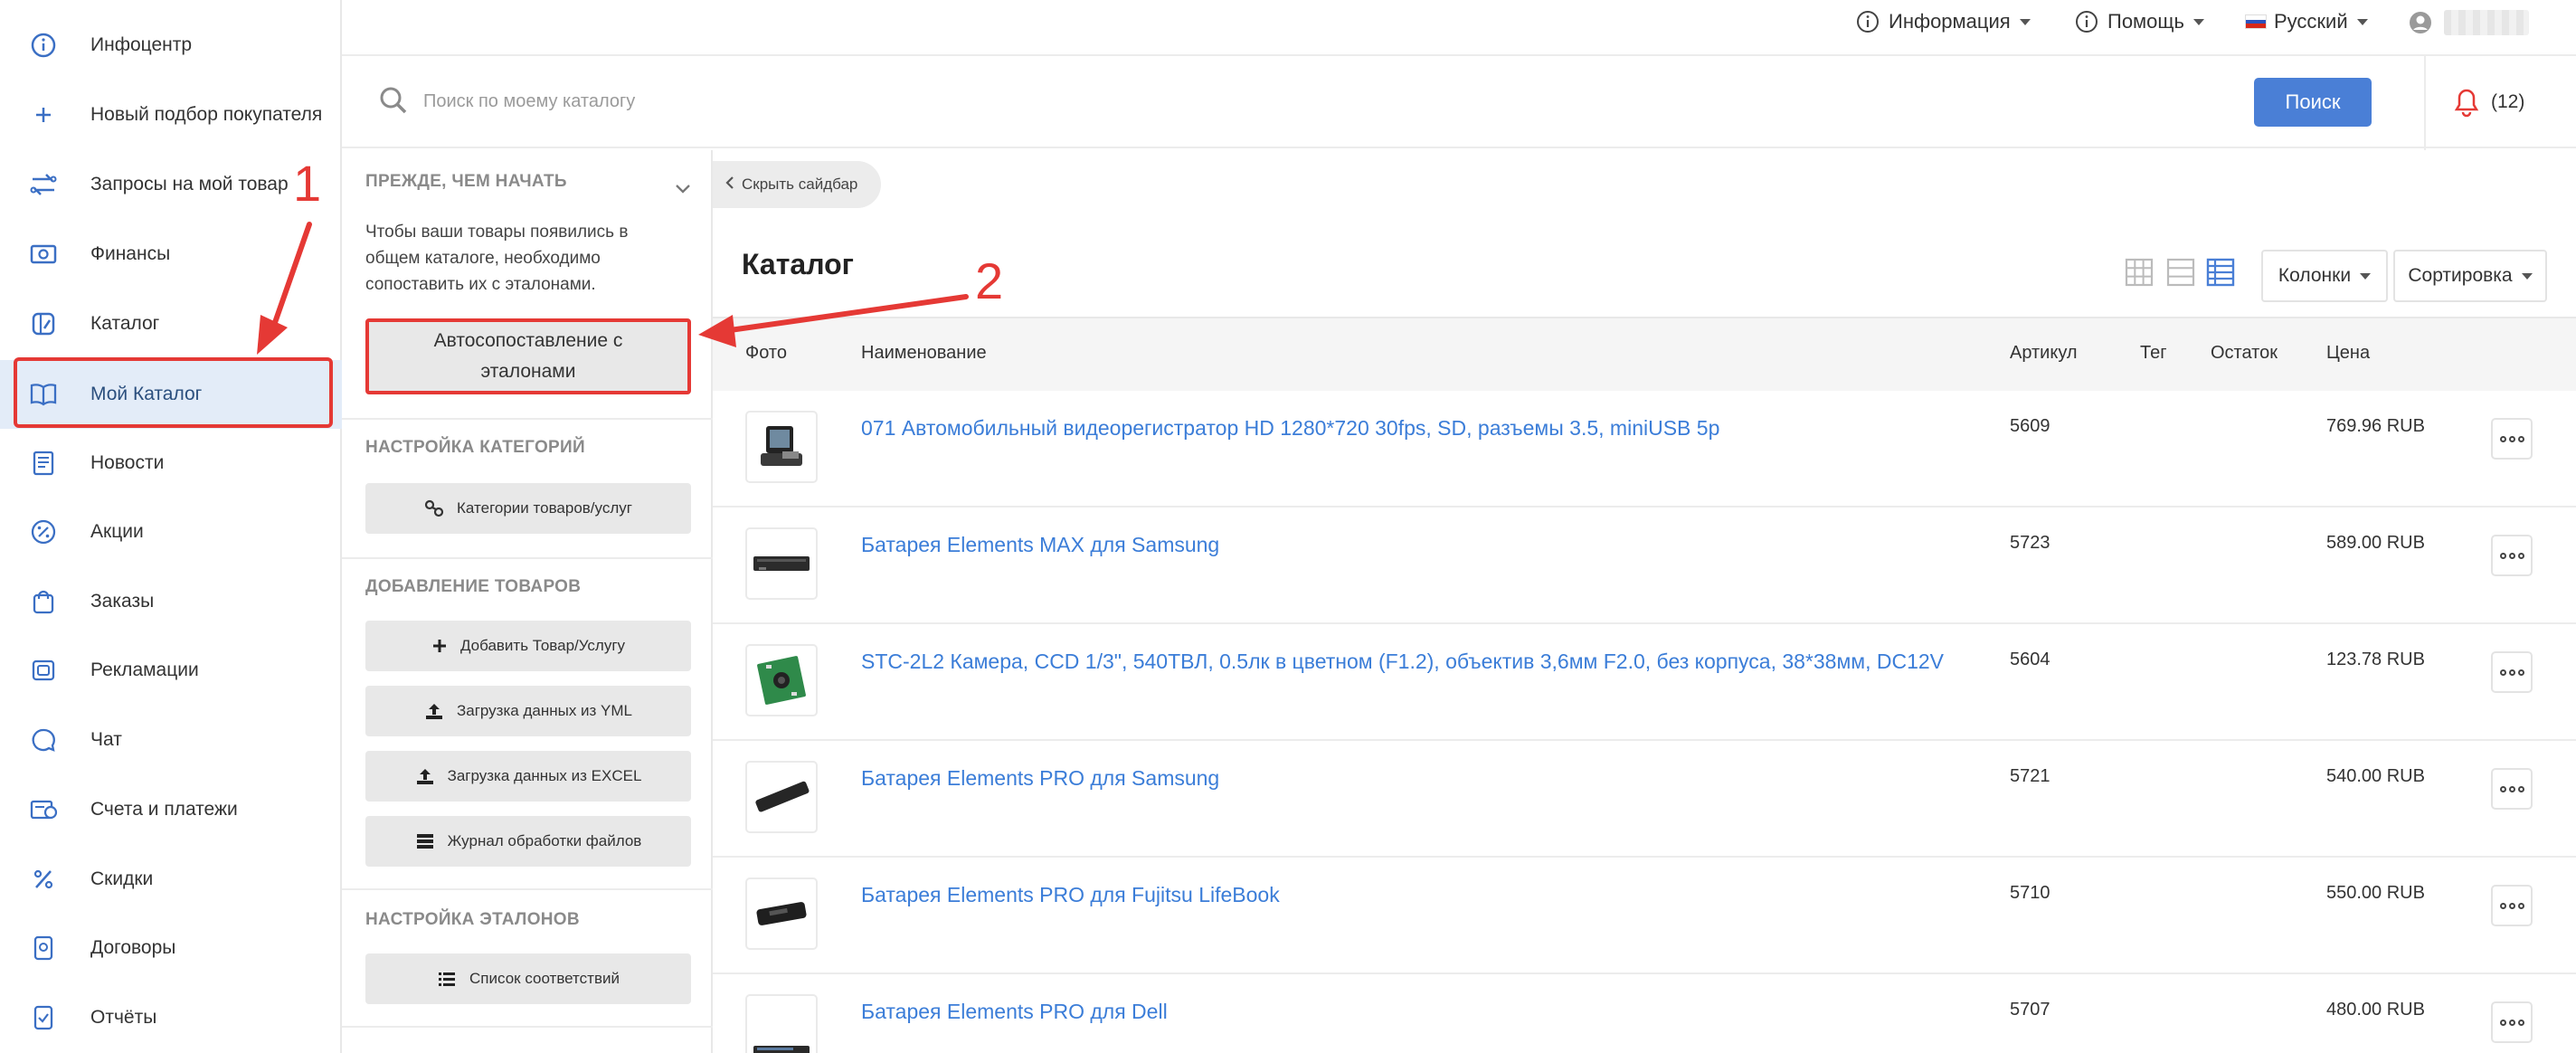 The height and width of the screenshot is (1053, 2576). I want to click on table-view-icon, so click(2220, 274).